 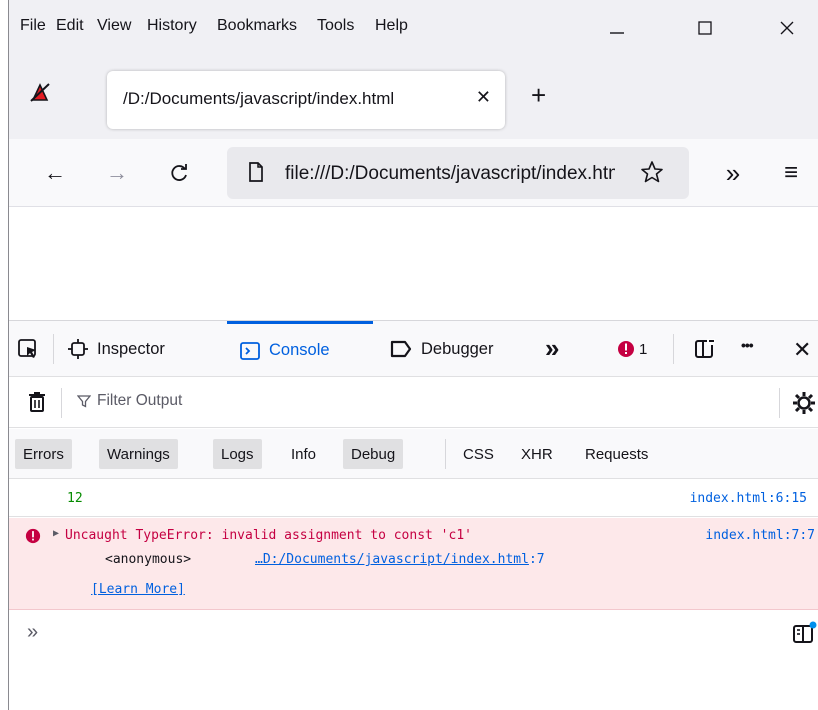 What do you see at coordinates (37, 402) in the screenshot?
I see `trash-icon` at bounding box center [37, 402].